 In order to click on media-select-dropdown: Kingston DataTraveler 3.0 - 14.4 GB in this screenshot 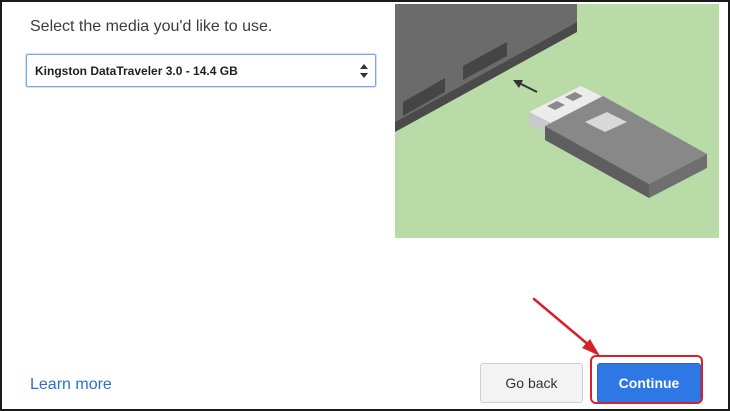, I will do `click(201, 70)`.